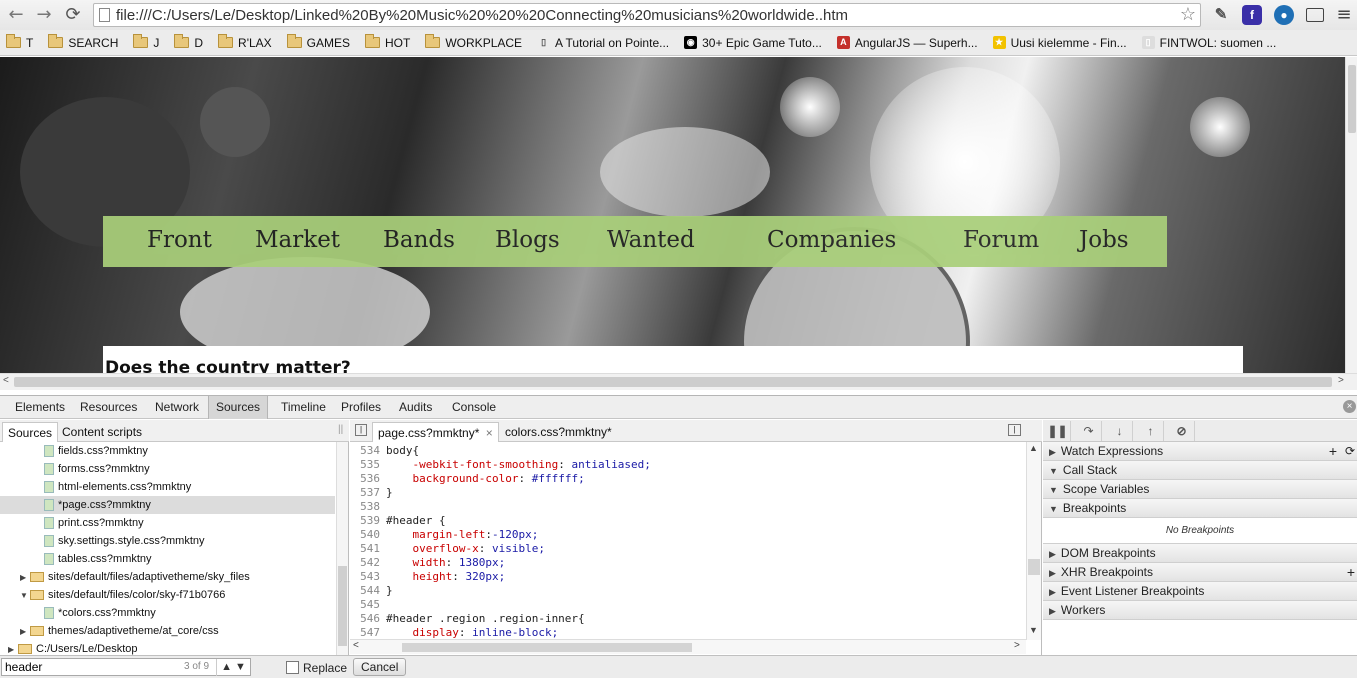 This screenshot has height=678, width=1357. What do you see at coordinates (177, 407) in the screenshot?
I see `tab-network: Network` at bounding box center [177, 407].